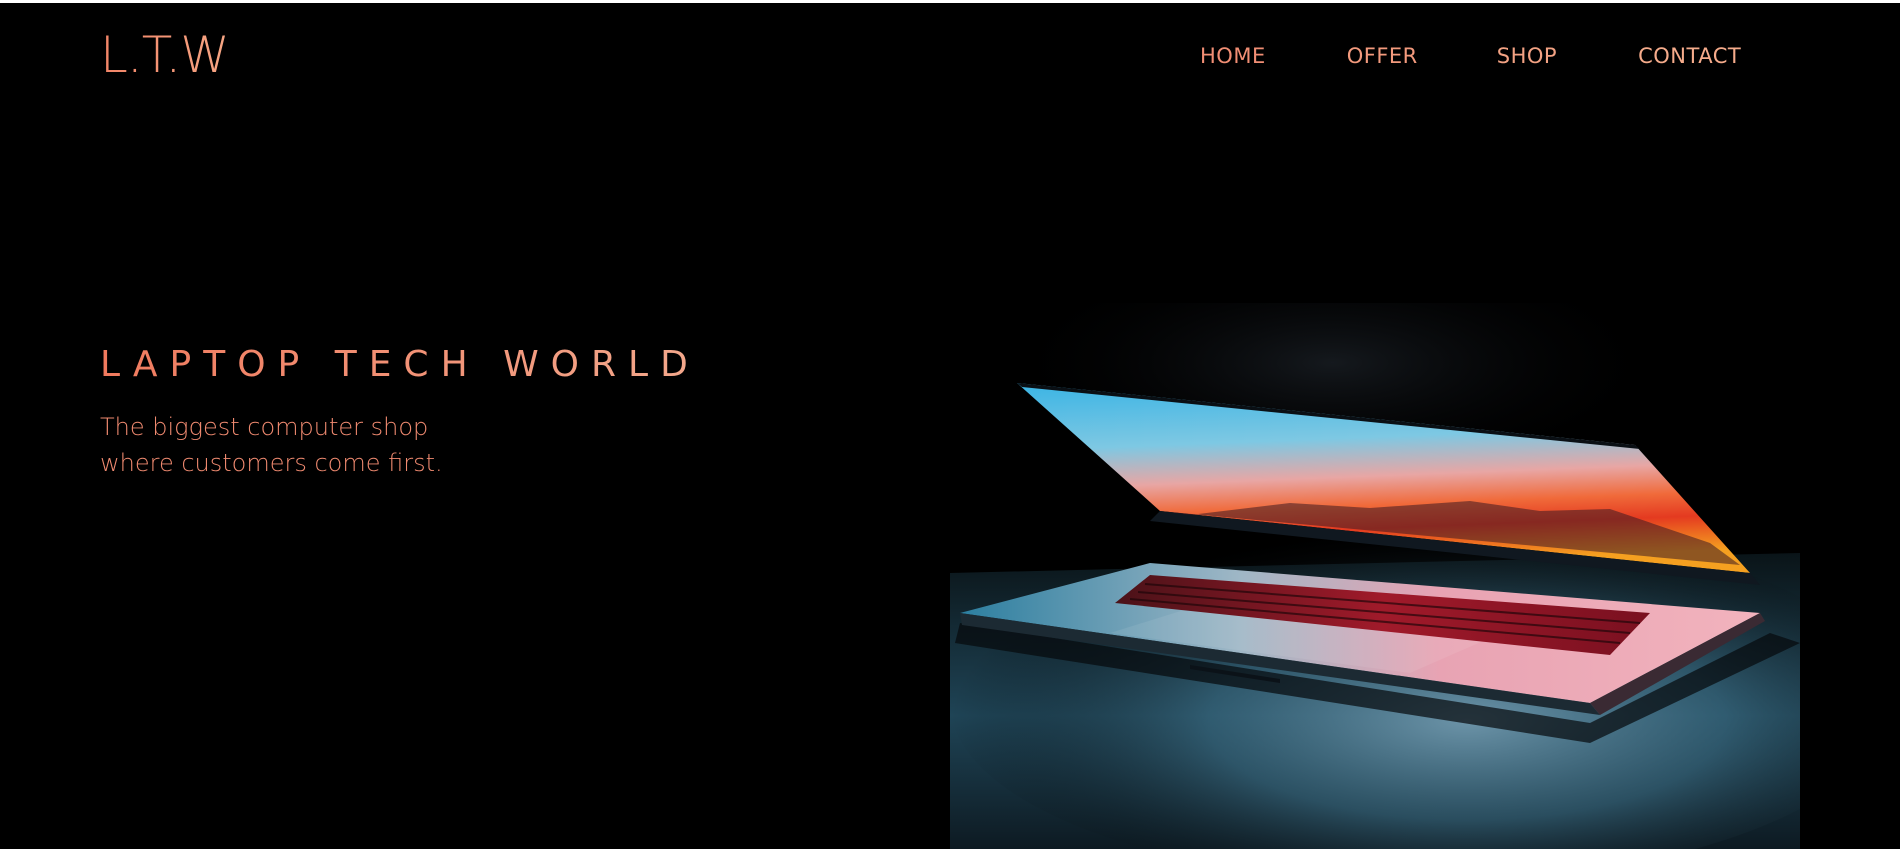 The height and width of the screenshot is (852, 1900). What do you see at coordinates (1233, 56) in the screenshot?
I see `nav-item-home: HOME` at bounding box center [1233, 56].